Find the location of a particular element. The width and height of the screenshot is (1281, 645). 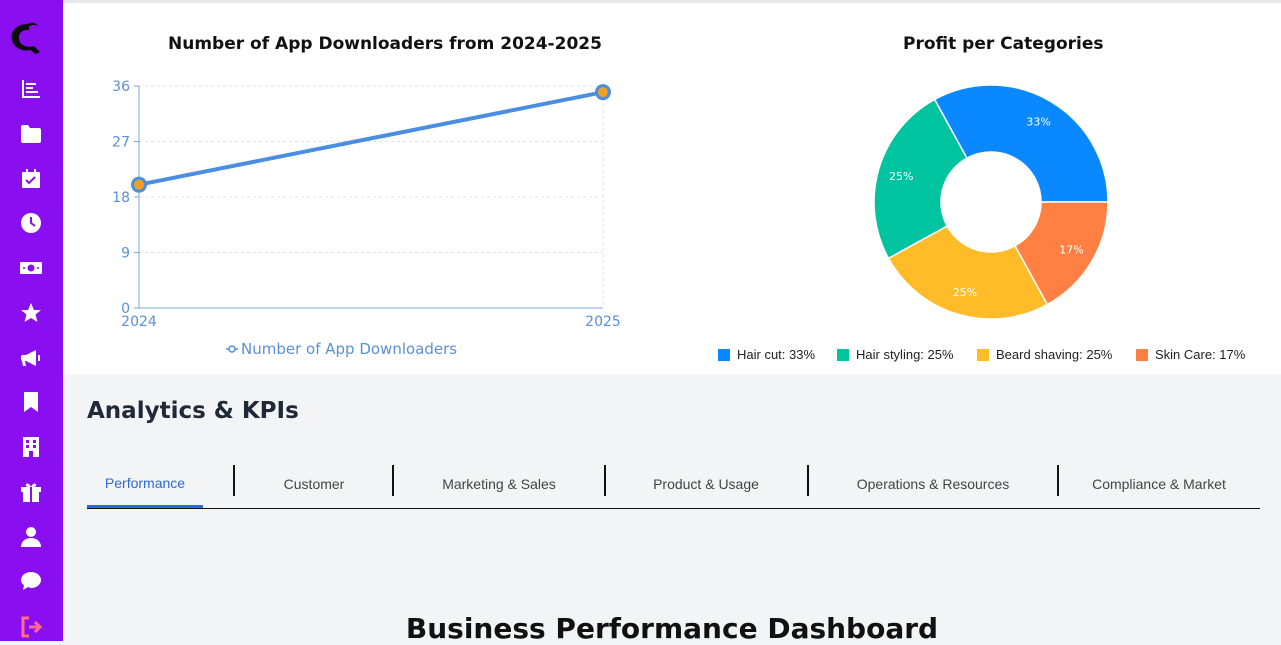

x-tick-label: 2025 is located at coordinates (603, 322).